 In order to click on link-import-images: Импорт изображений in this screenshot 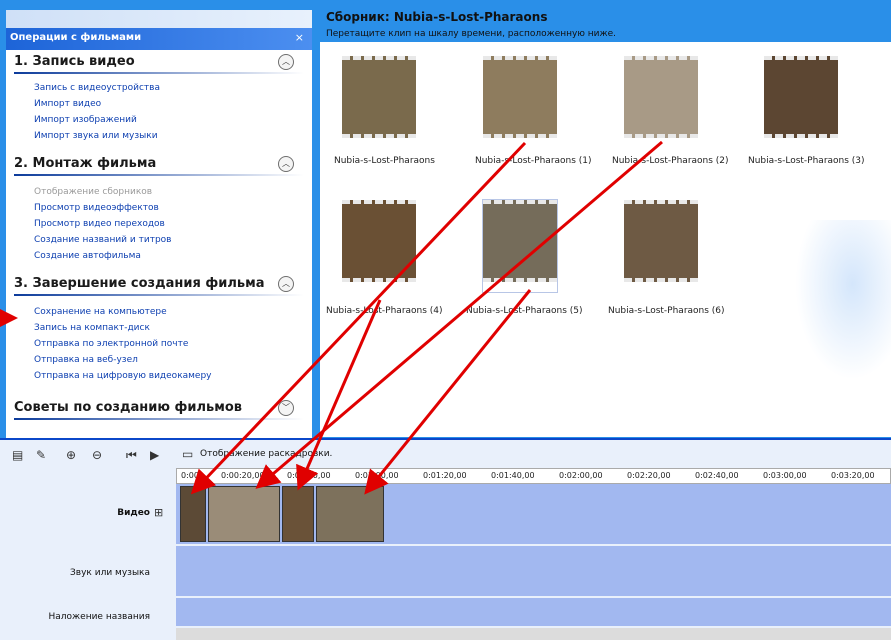, I will do `click(85, 120)`.